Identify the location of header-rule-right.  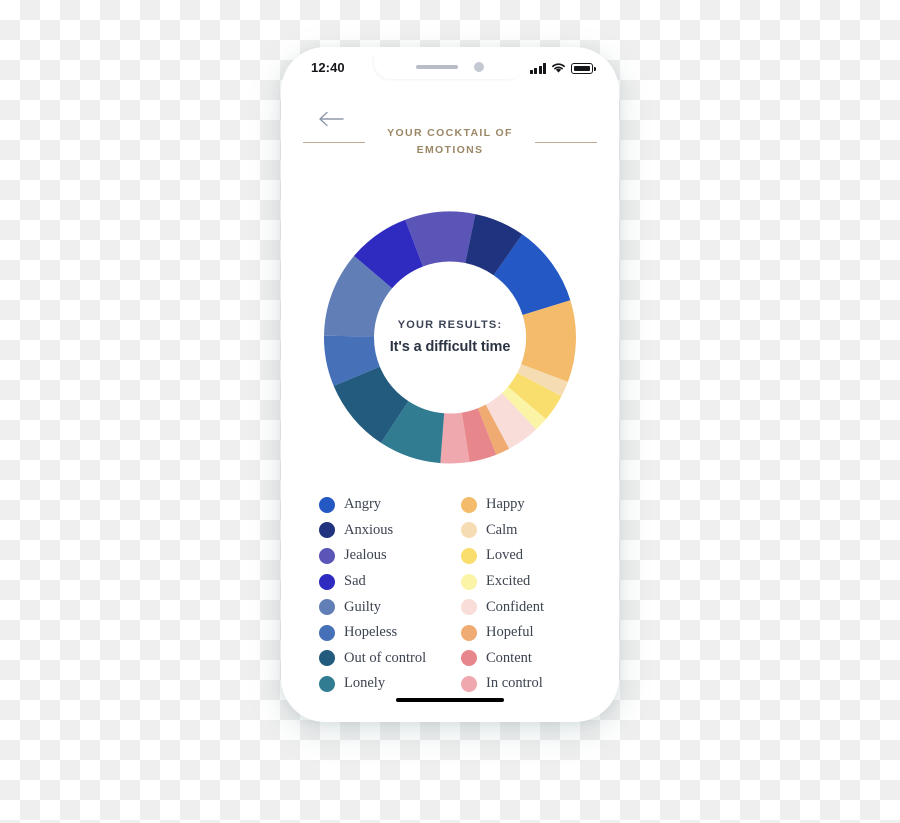
(566, 142).